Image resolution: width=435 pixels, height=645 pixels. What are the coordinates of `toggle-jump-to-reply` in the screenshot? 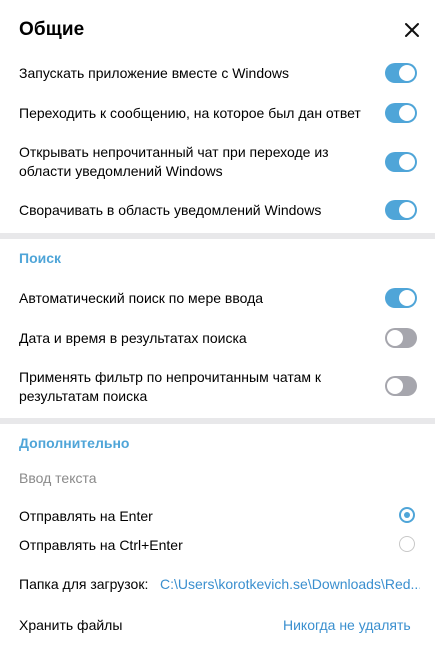 It's located at (401, 113).